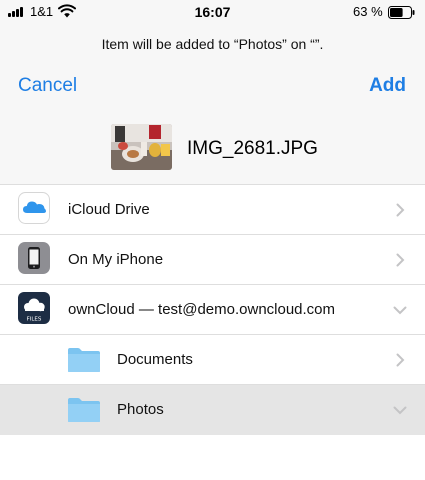 Image resolution: width=425 pixels, height=480 pixels. I want to click on file-name: IMG_2681.JPG, so click(252, 148).